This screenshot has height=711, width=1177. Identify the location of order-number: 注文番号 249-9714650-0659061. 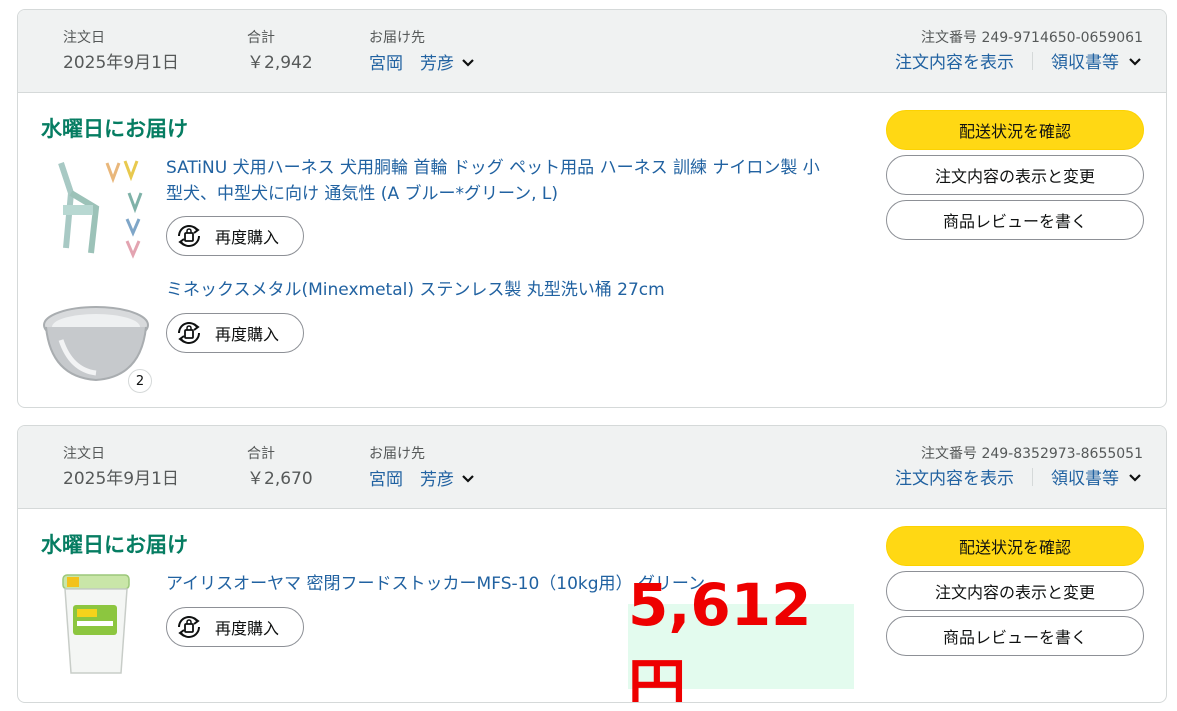
(1032, 38).